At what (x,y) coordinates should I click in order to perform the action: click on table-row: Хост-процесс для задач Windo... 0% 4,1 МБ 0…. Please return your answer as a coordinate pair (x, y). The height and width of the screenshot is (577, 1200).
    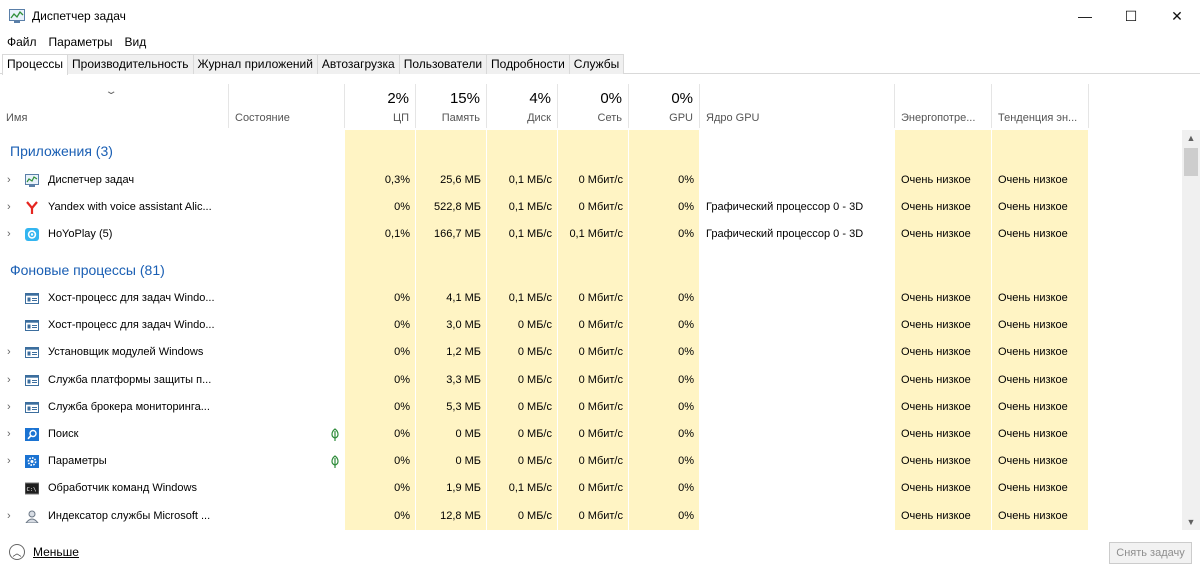
    Looking at the image, I should click on (591, 298).